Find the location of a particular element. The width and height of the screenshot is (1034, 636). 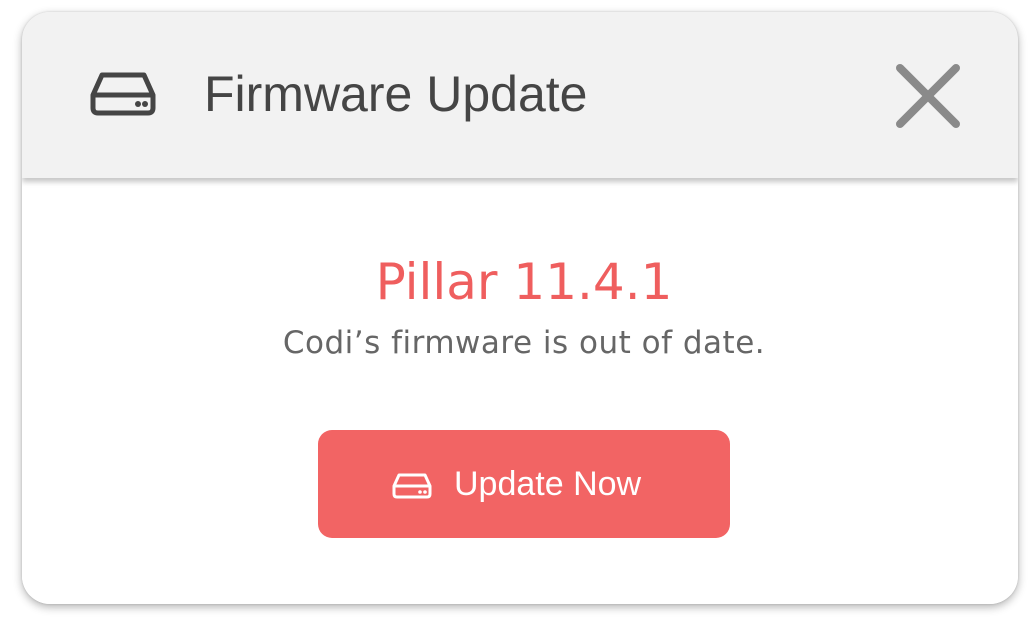

update-now-button-label: Update Now is located at coordinates (548, 484).